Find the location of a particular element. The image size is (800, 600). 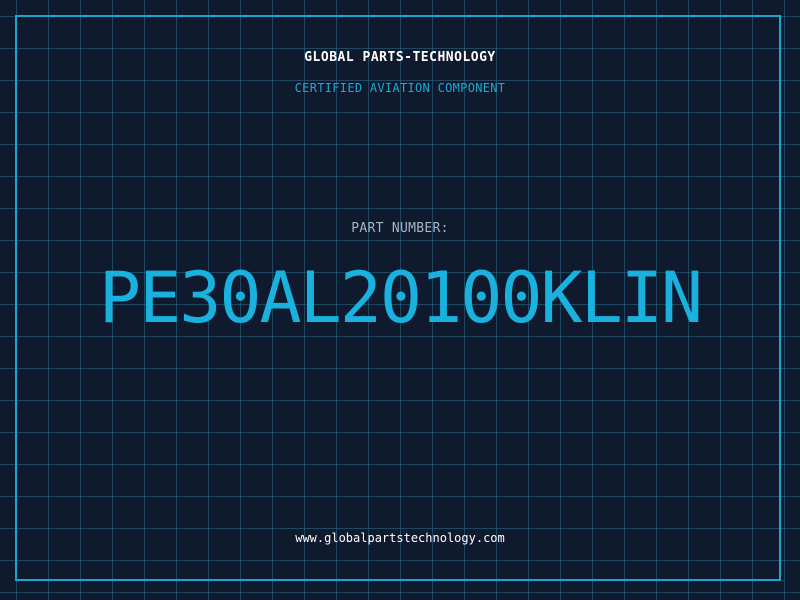

company-name: GLOBAL PARTS-TECHNOLOGY is located at coordinates (400, 57).